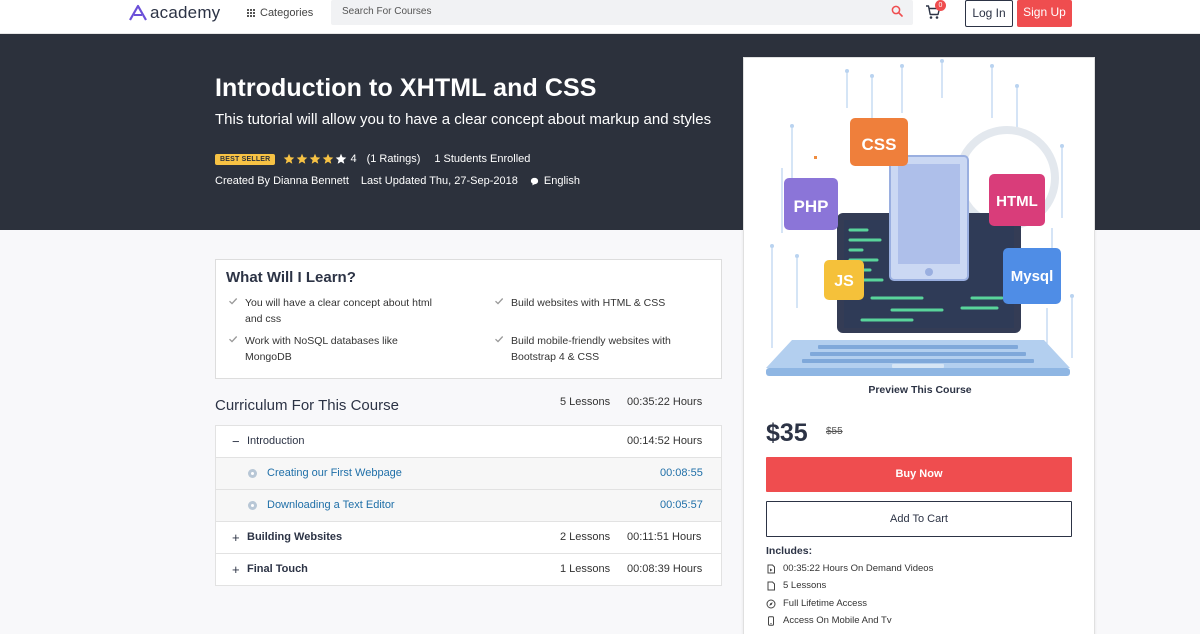 This screenshot has height=634, width=1200. What do you see at coordinates (468, 473) in the screenshot?
I see `lesson-row: Creating our First Webpage 00:08:55` at bounding box center [468, 473].